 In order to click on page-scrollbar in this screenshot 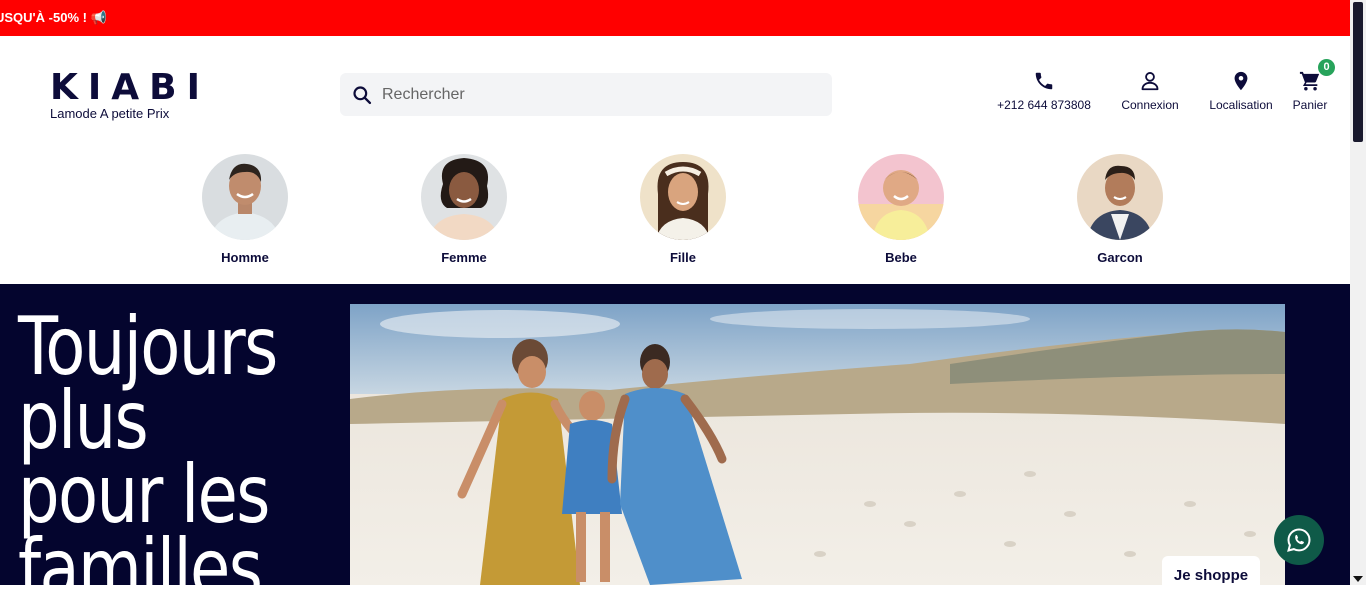, I will do `click(1358, 292)`.